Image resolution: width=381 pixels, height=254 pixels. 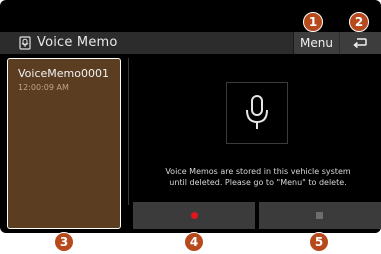 What do you see at coordinates (313, 22) in the screenshot?
I see `callout-badge-1: 1` at bounding box center [313, 22].